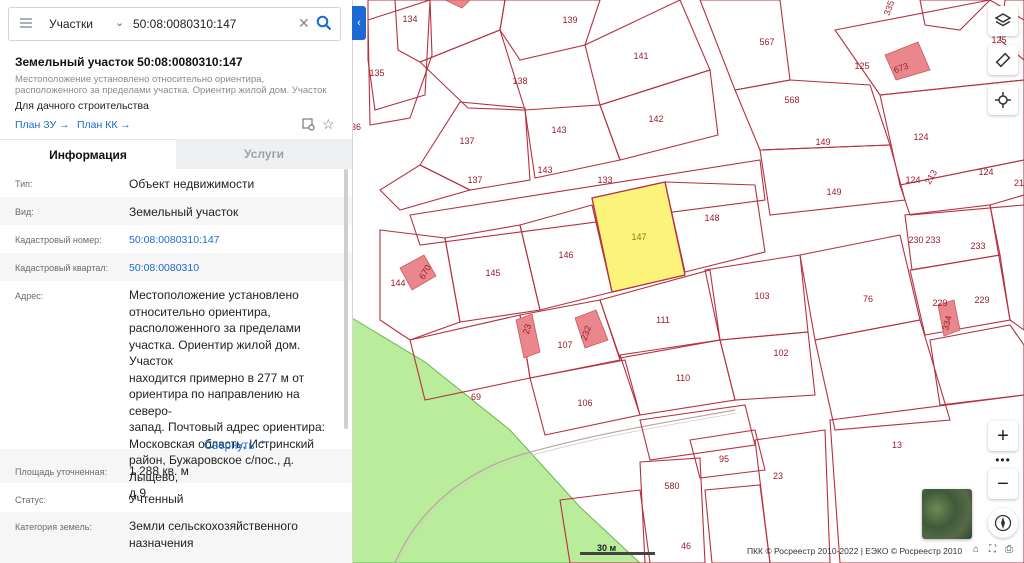 The width and height of the screenshot is (1024, 563). I want to click on type-label: Тип:, so click(24, 184).